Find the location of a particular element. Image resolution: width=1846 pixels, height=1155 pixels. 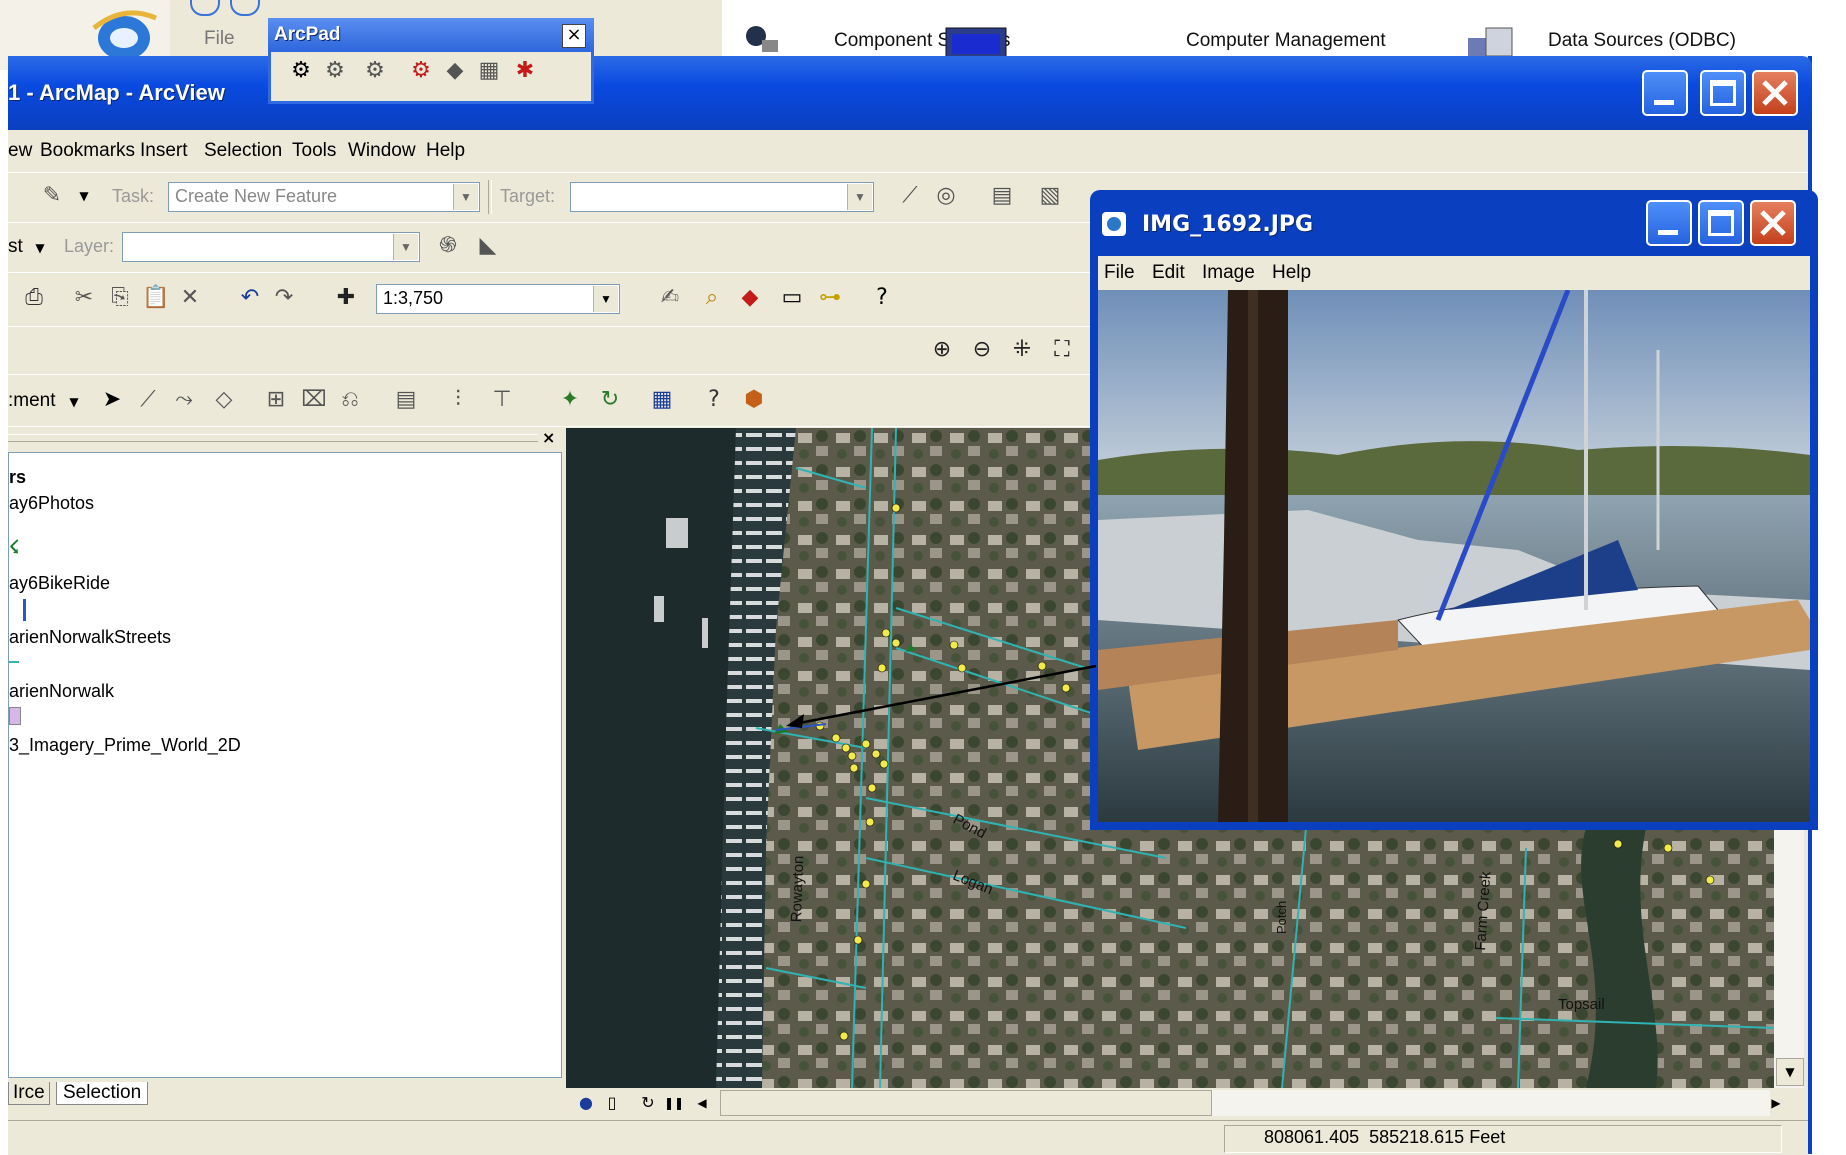

vertex-icon: ⟋ is located at coordinates (148, 400).